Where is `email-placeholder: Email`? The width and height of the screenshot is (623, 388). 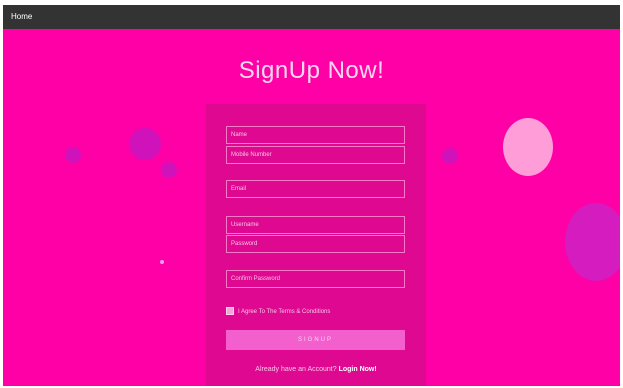
email-placeholder: Email is located at coordinates (239, 189).